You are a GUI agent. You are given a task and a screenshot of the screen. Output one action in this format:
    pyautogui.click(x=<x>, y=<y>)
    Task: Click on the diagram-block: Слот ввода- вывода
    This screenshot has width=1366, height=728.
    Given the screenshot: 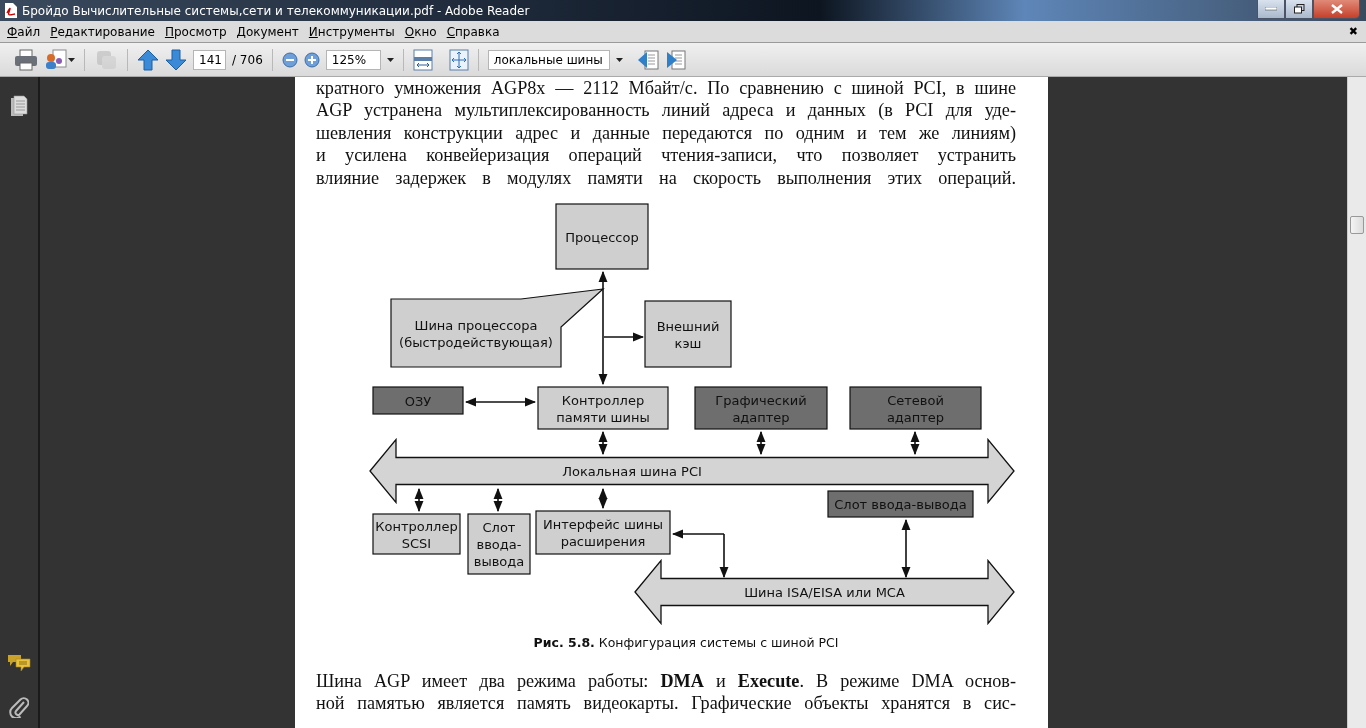 What is the action you would take?
    pyautogui.click(x=499, y=544)
    